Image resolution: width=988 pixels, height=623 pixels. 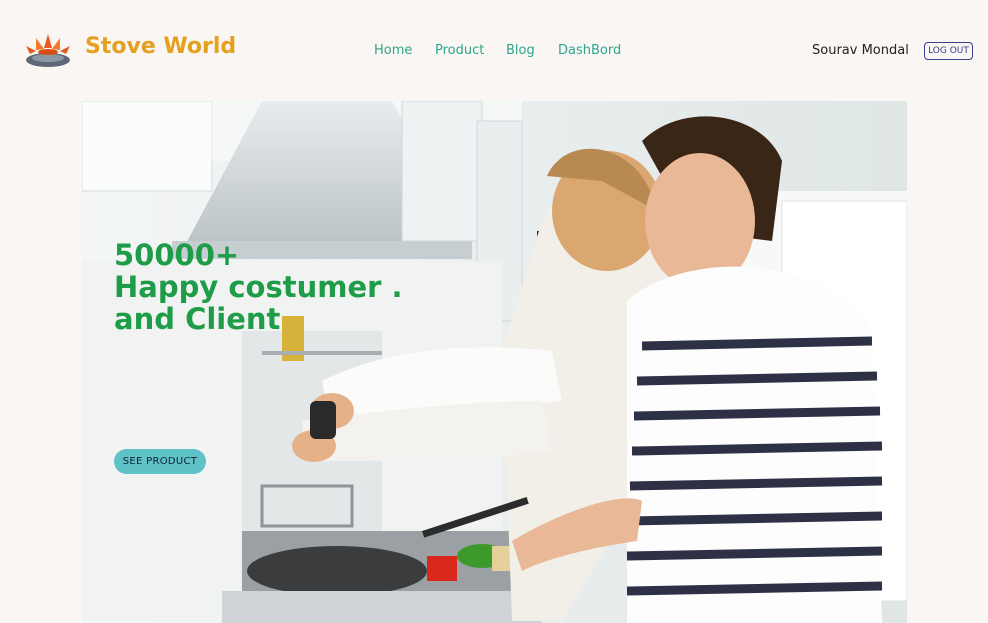 What do you see at coordinates (459, 50) in the screenshot?
I see `nav-product: Product` at bounding box center [459, 50].